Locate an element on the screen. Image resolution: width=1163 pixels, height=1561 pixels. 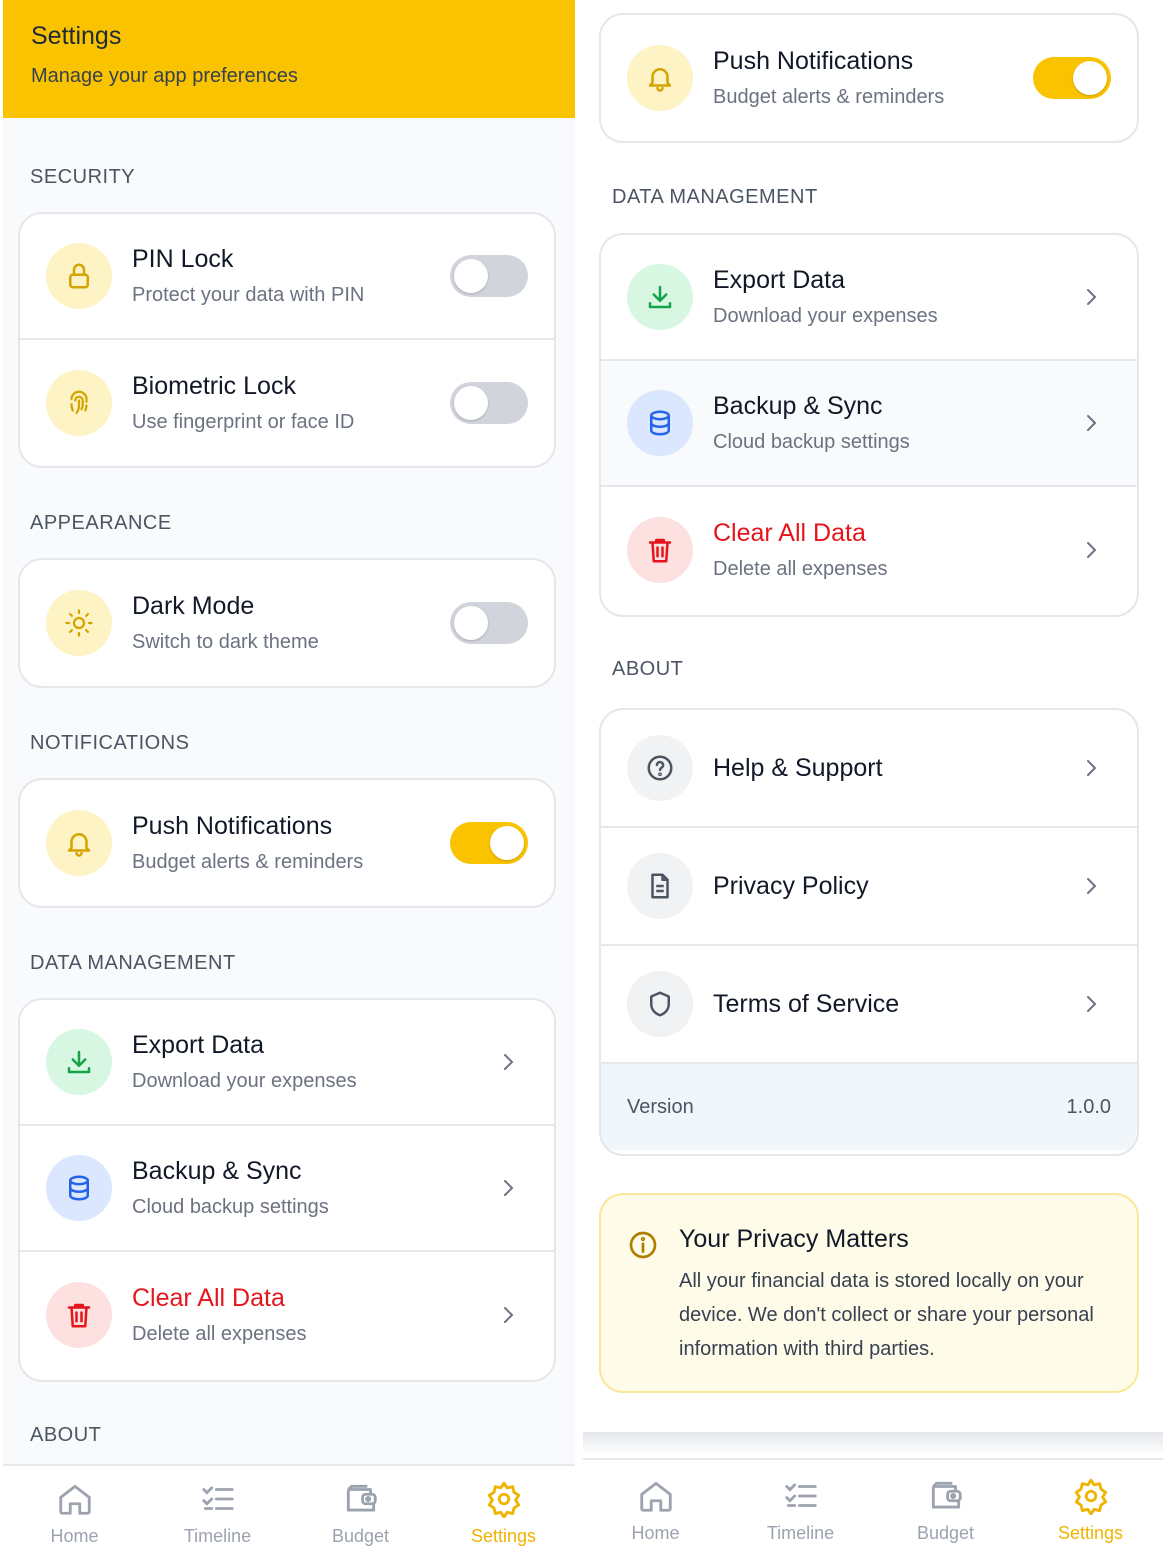
bottom-nav: Home Timeline Budget Settings is located at coordinates (873, 1509).